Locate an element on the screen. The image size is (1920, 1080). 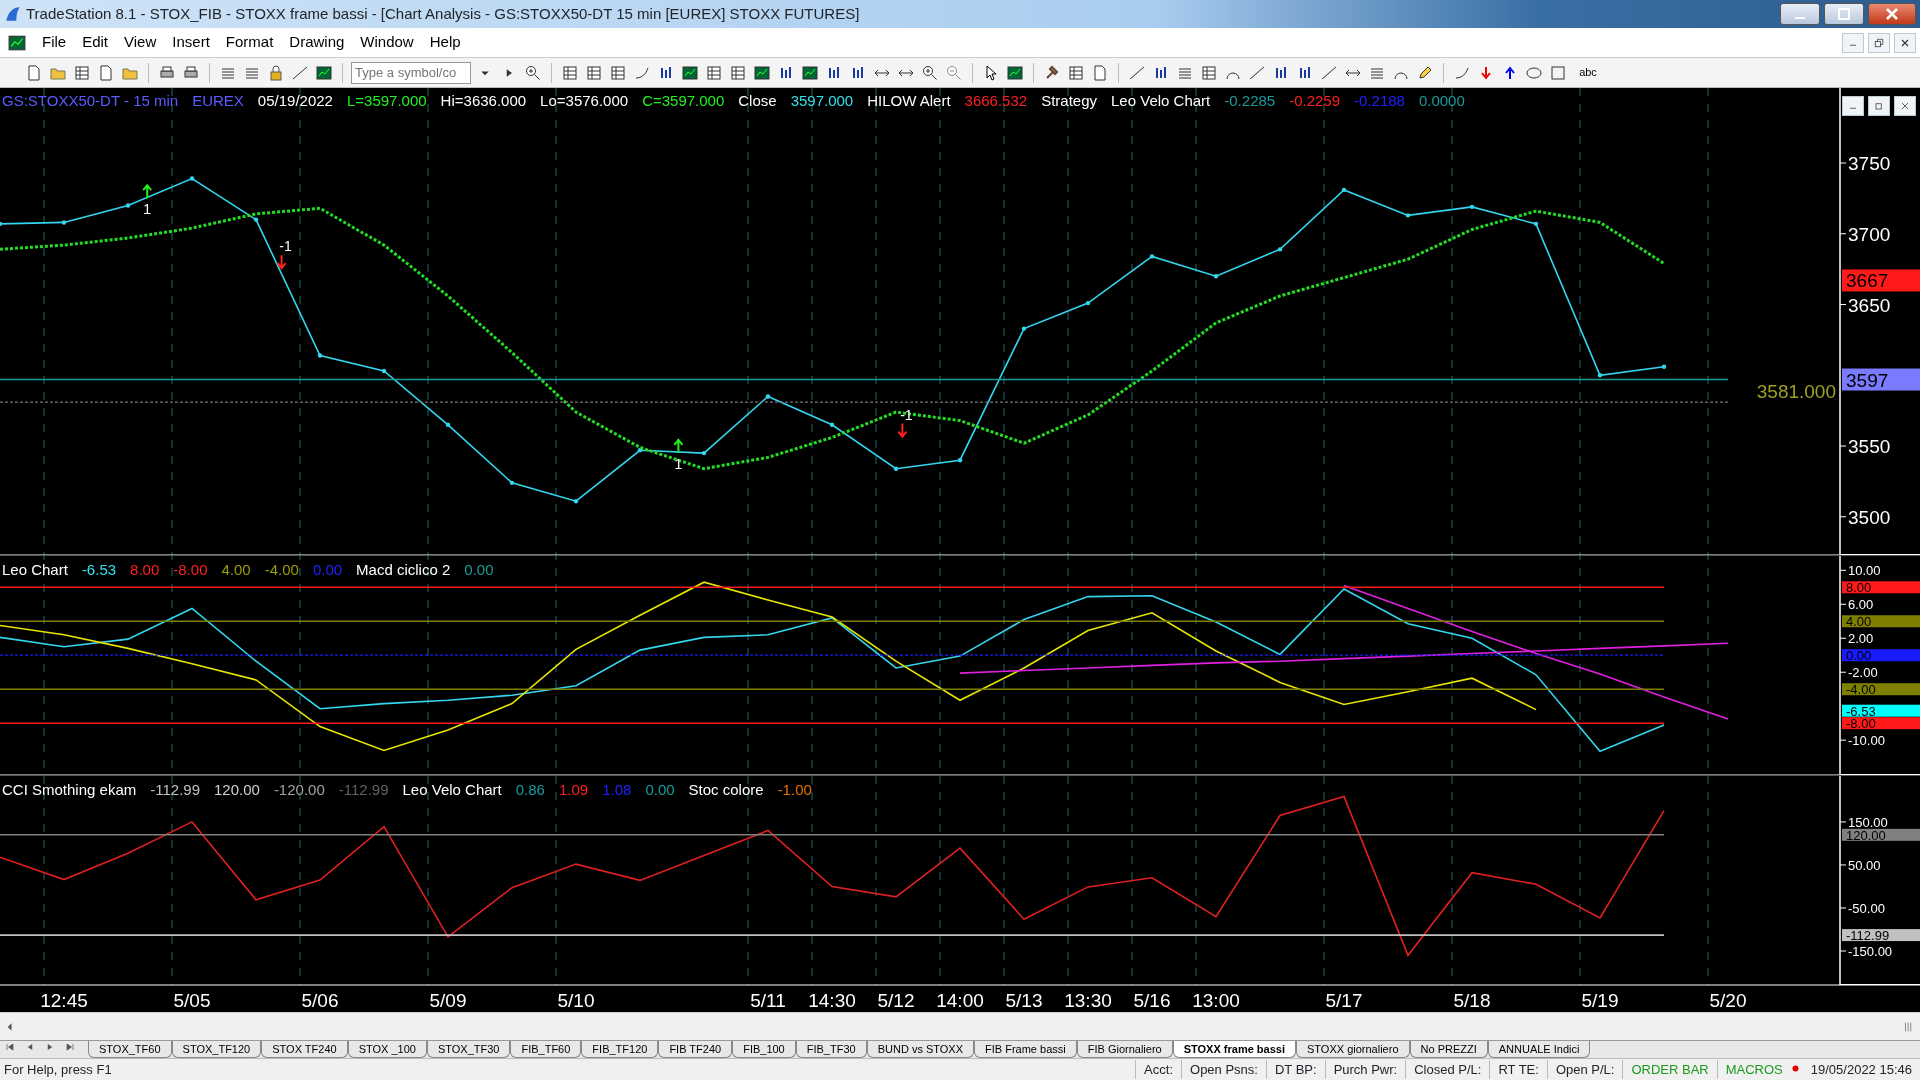
legend-text: 4.00 is located at coordinates (236, 570).